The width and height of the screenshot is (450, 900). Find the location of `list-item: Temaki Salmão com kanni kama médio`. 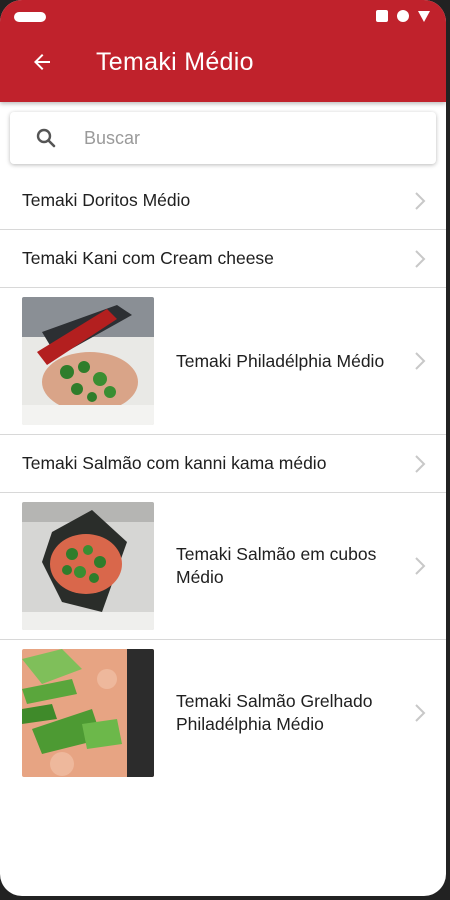

list-item: Temaki Salmão com kanni kama médio is located at coordinates (223, 464).